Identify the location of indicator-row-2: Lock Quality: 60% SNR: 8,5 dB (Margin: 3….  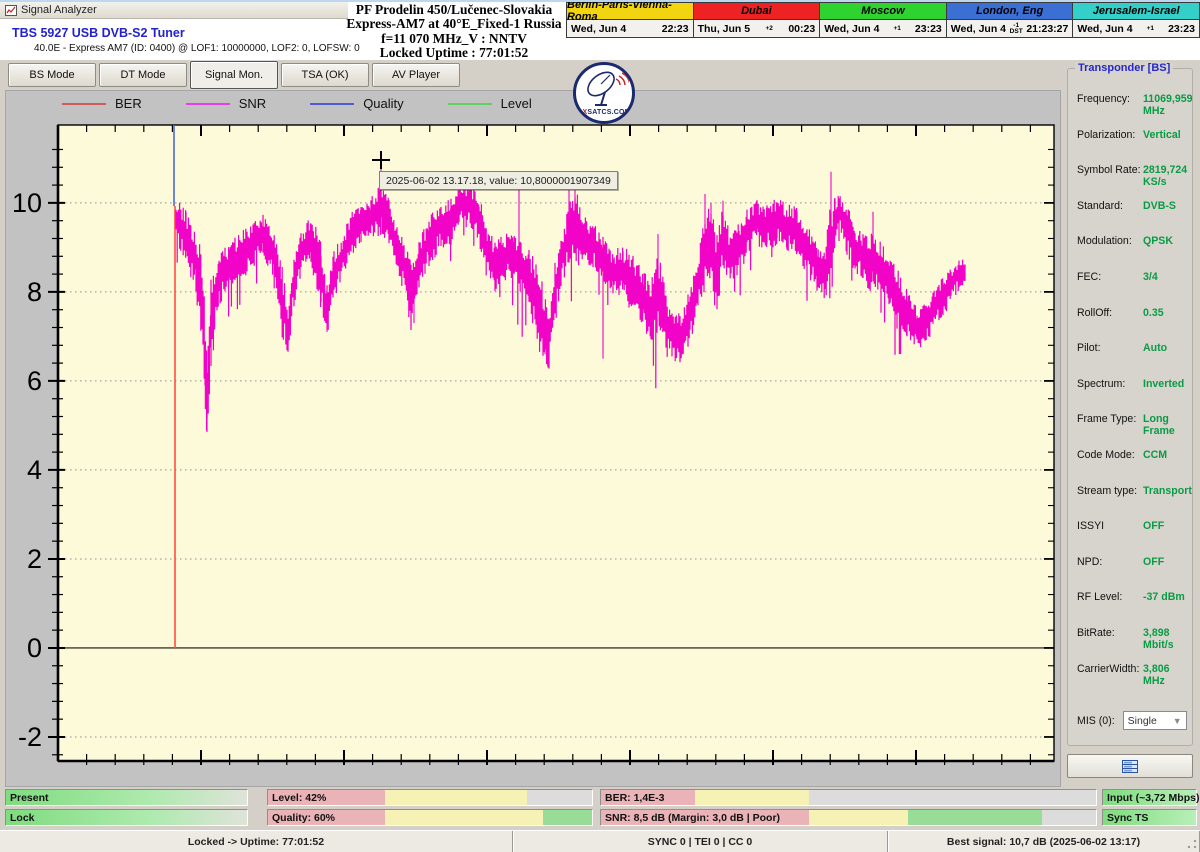
(600, 817).